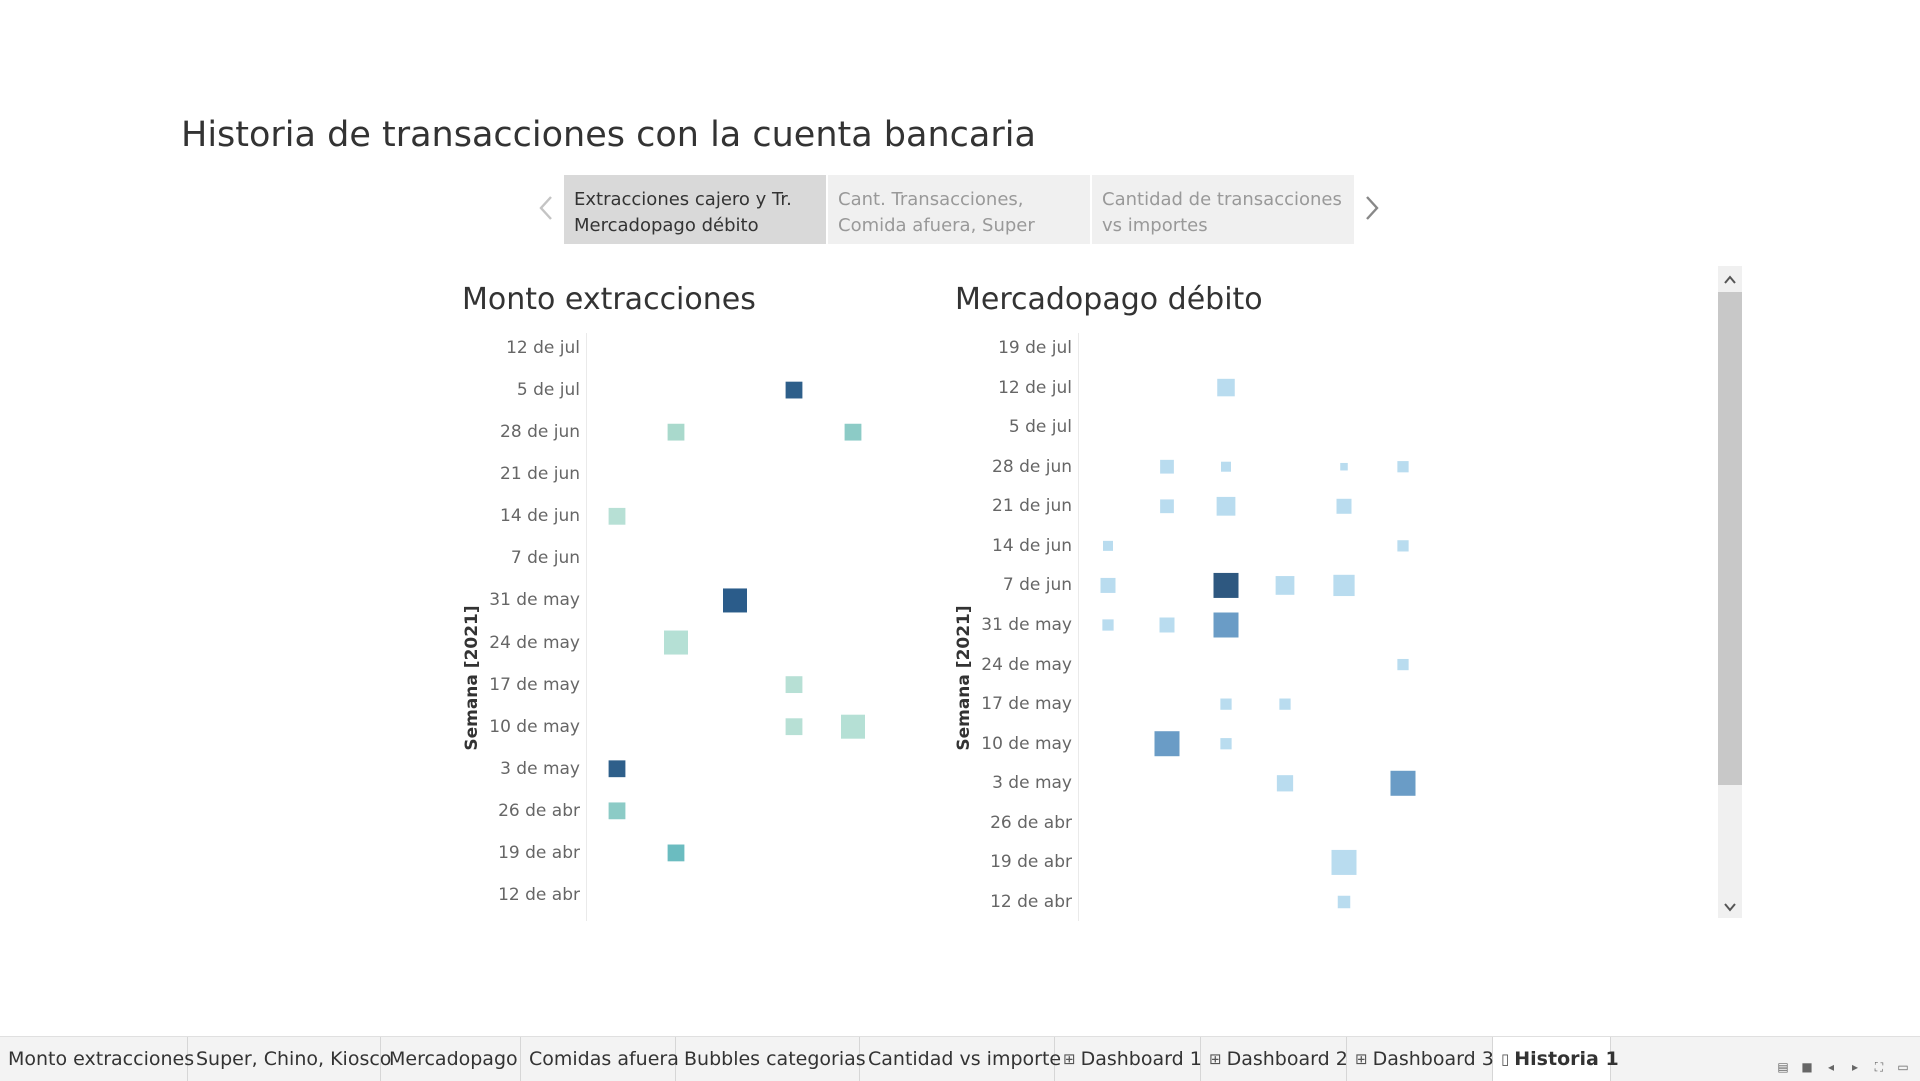 The height and width of the screenshot is (1081, 1920). I want to click on scroll-down-button, so click(1730, 906).